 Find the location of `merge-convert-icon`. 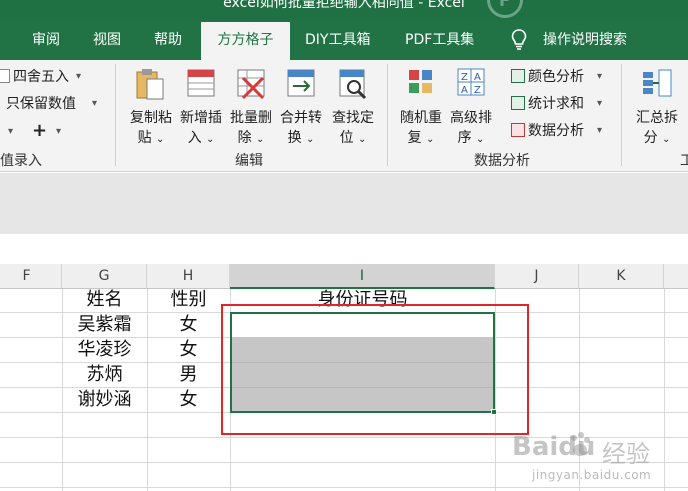

merge-convert-icon is located at coordinates (301, 83).